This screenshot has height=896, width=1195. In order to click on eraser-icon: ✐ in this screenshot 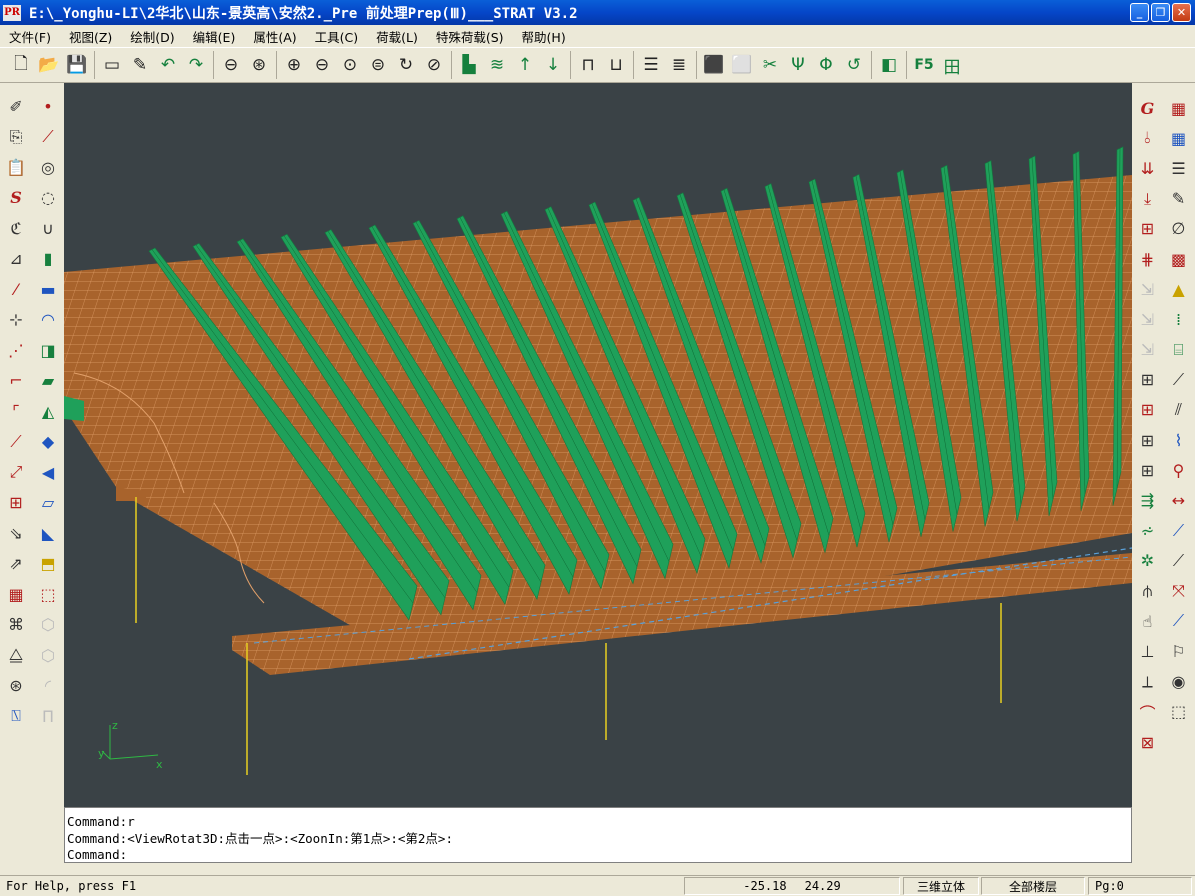, I will do `click(16, 106)`.